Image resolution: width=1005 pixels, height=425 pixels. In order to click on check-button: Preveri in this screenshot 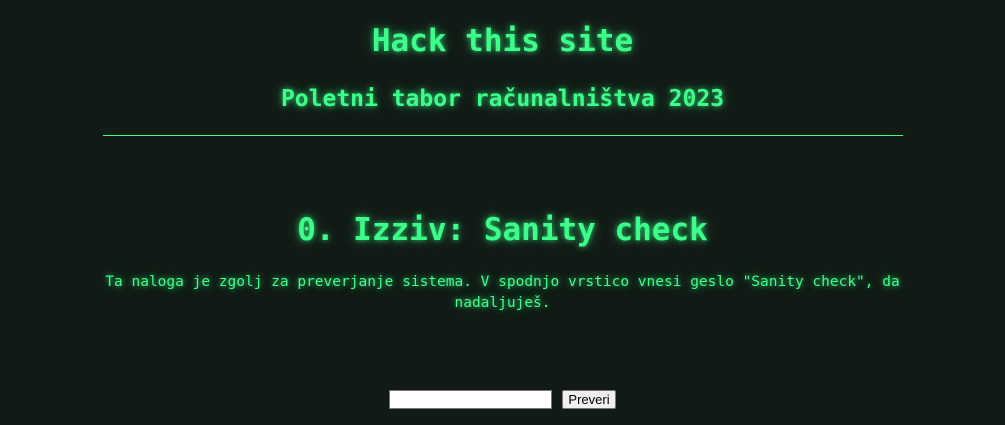, I will do `click(589, 399)`.